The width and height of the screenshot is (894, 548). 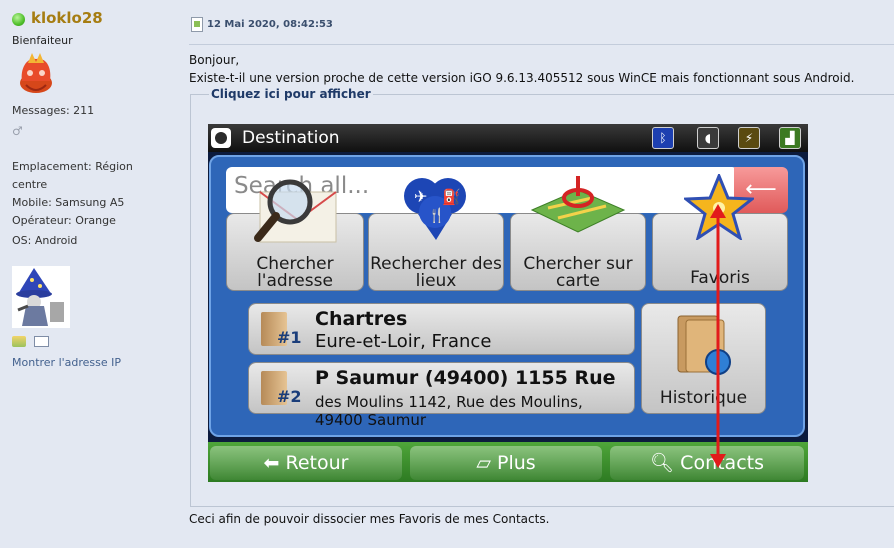 I want to click on recent-number-1: #1, so click(x=289, y=337).